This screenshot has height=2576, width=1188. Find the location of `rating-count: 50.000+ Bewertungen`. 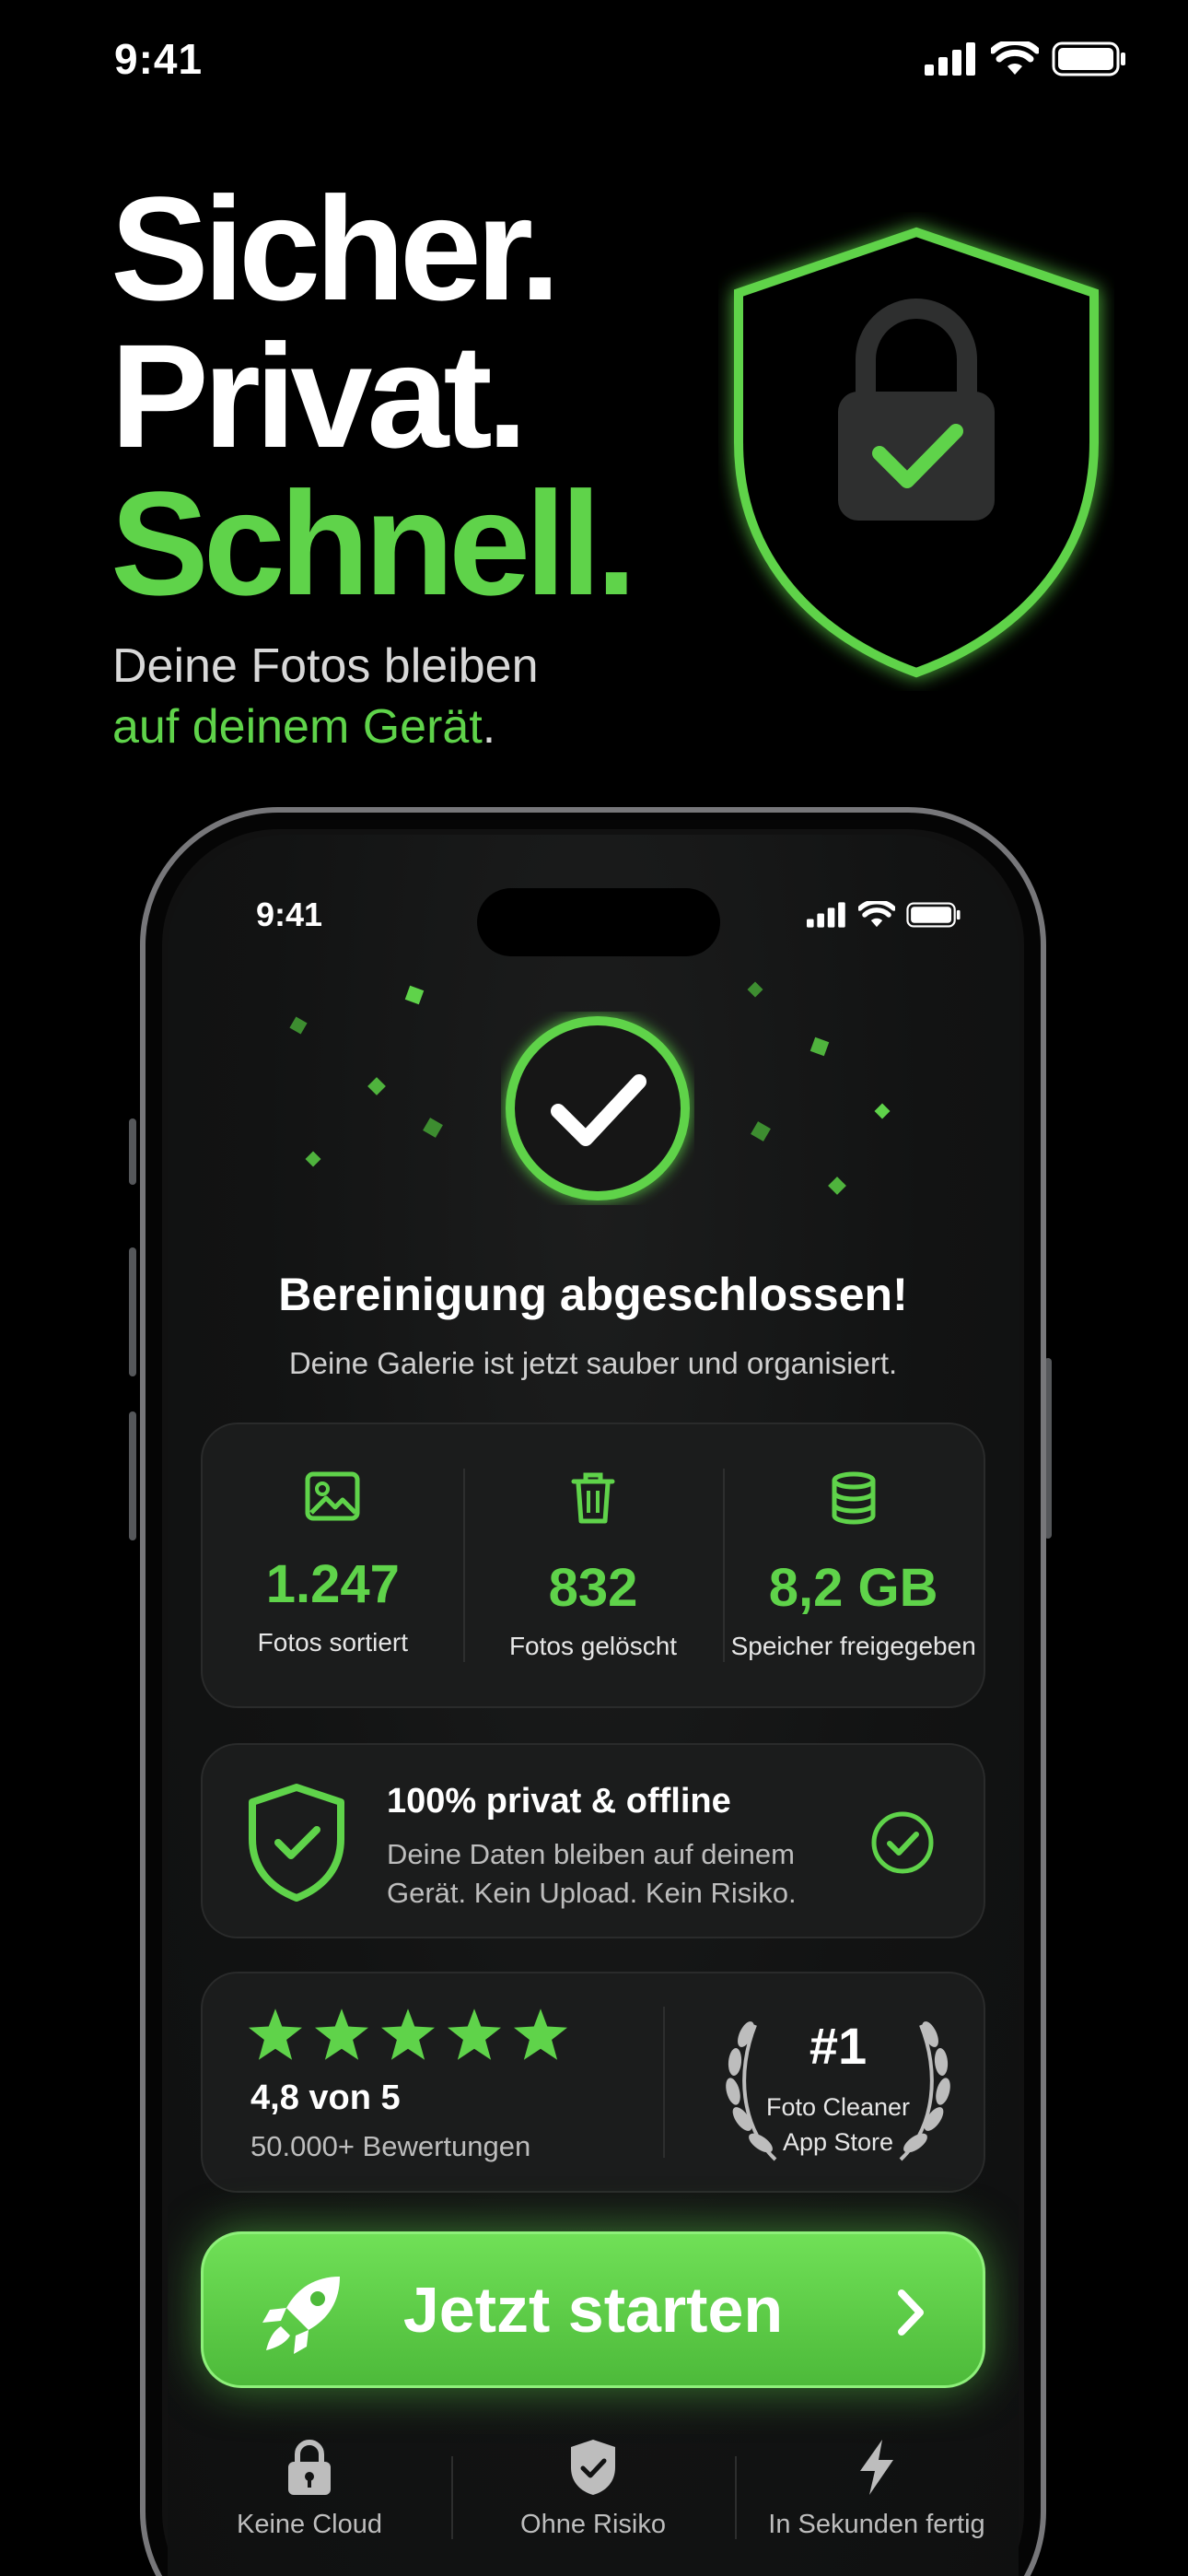

rating-count: 50.000+ Bewertungen is located at coordinates (390, 2146).